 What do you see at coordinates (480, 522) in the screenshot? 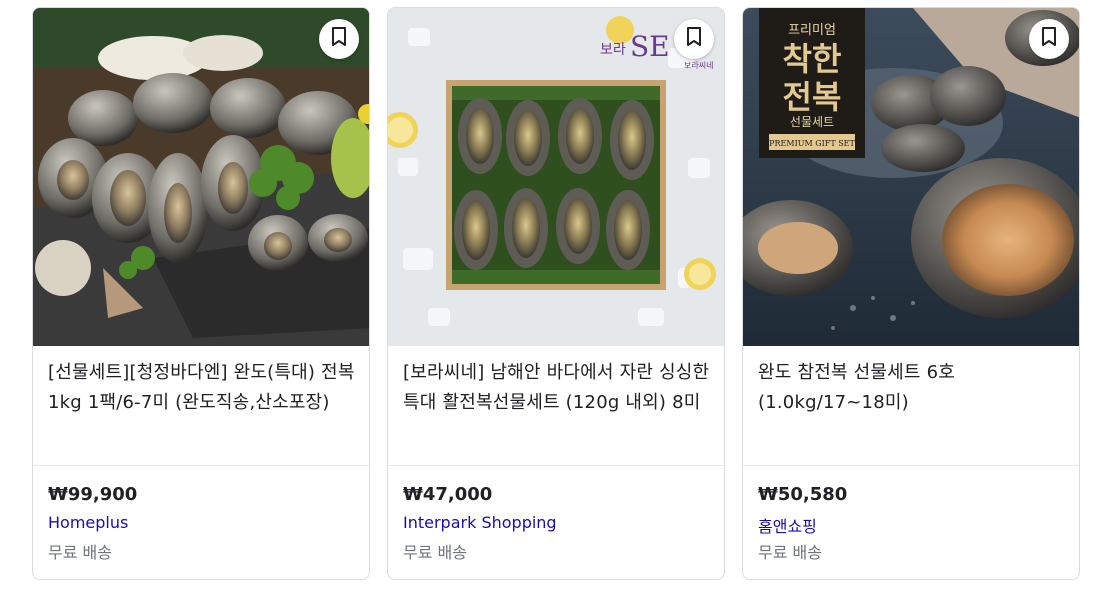
I see `merchant-link: Interpark Shopping` at bounding box center [480, 522].